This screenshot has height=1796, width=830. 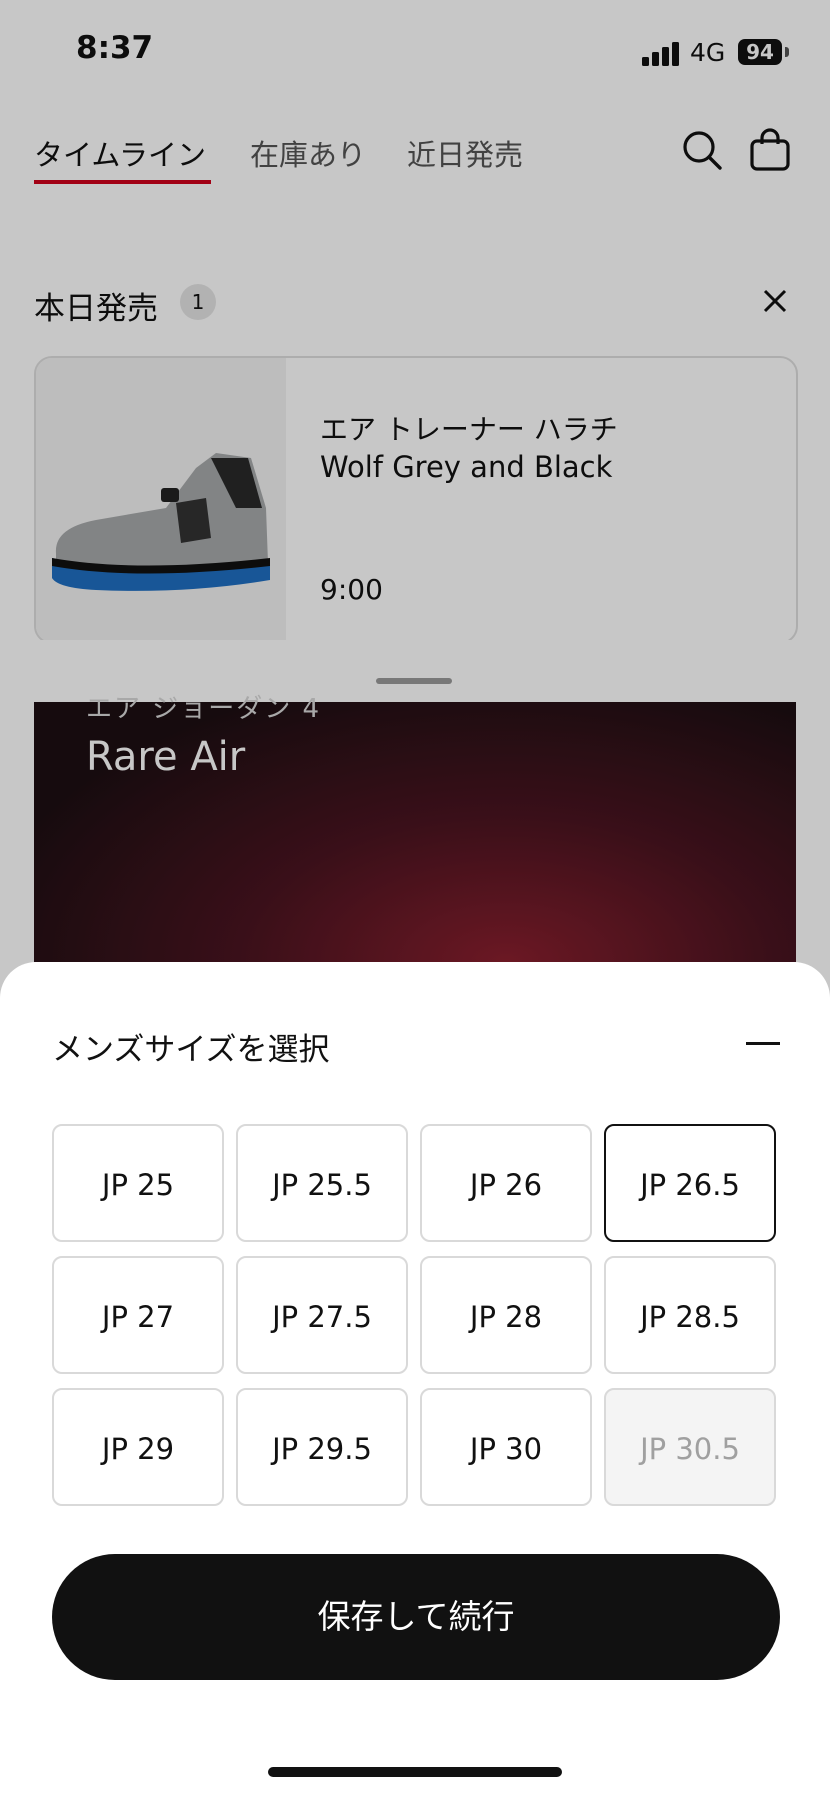 I want to click on size-picker-title: メンズサイズを選択, so click(x=191, y=1050).